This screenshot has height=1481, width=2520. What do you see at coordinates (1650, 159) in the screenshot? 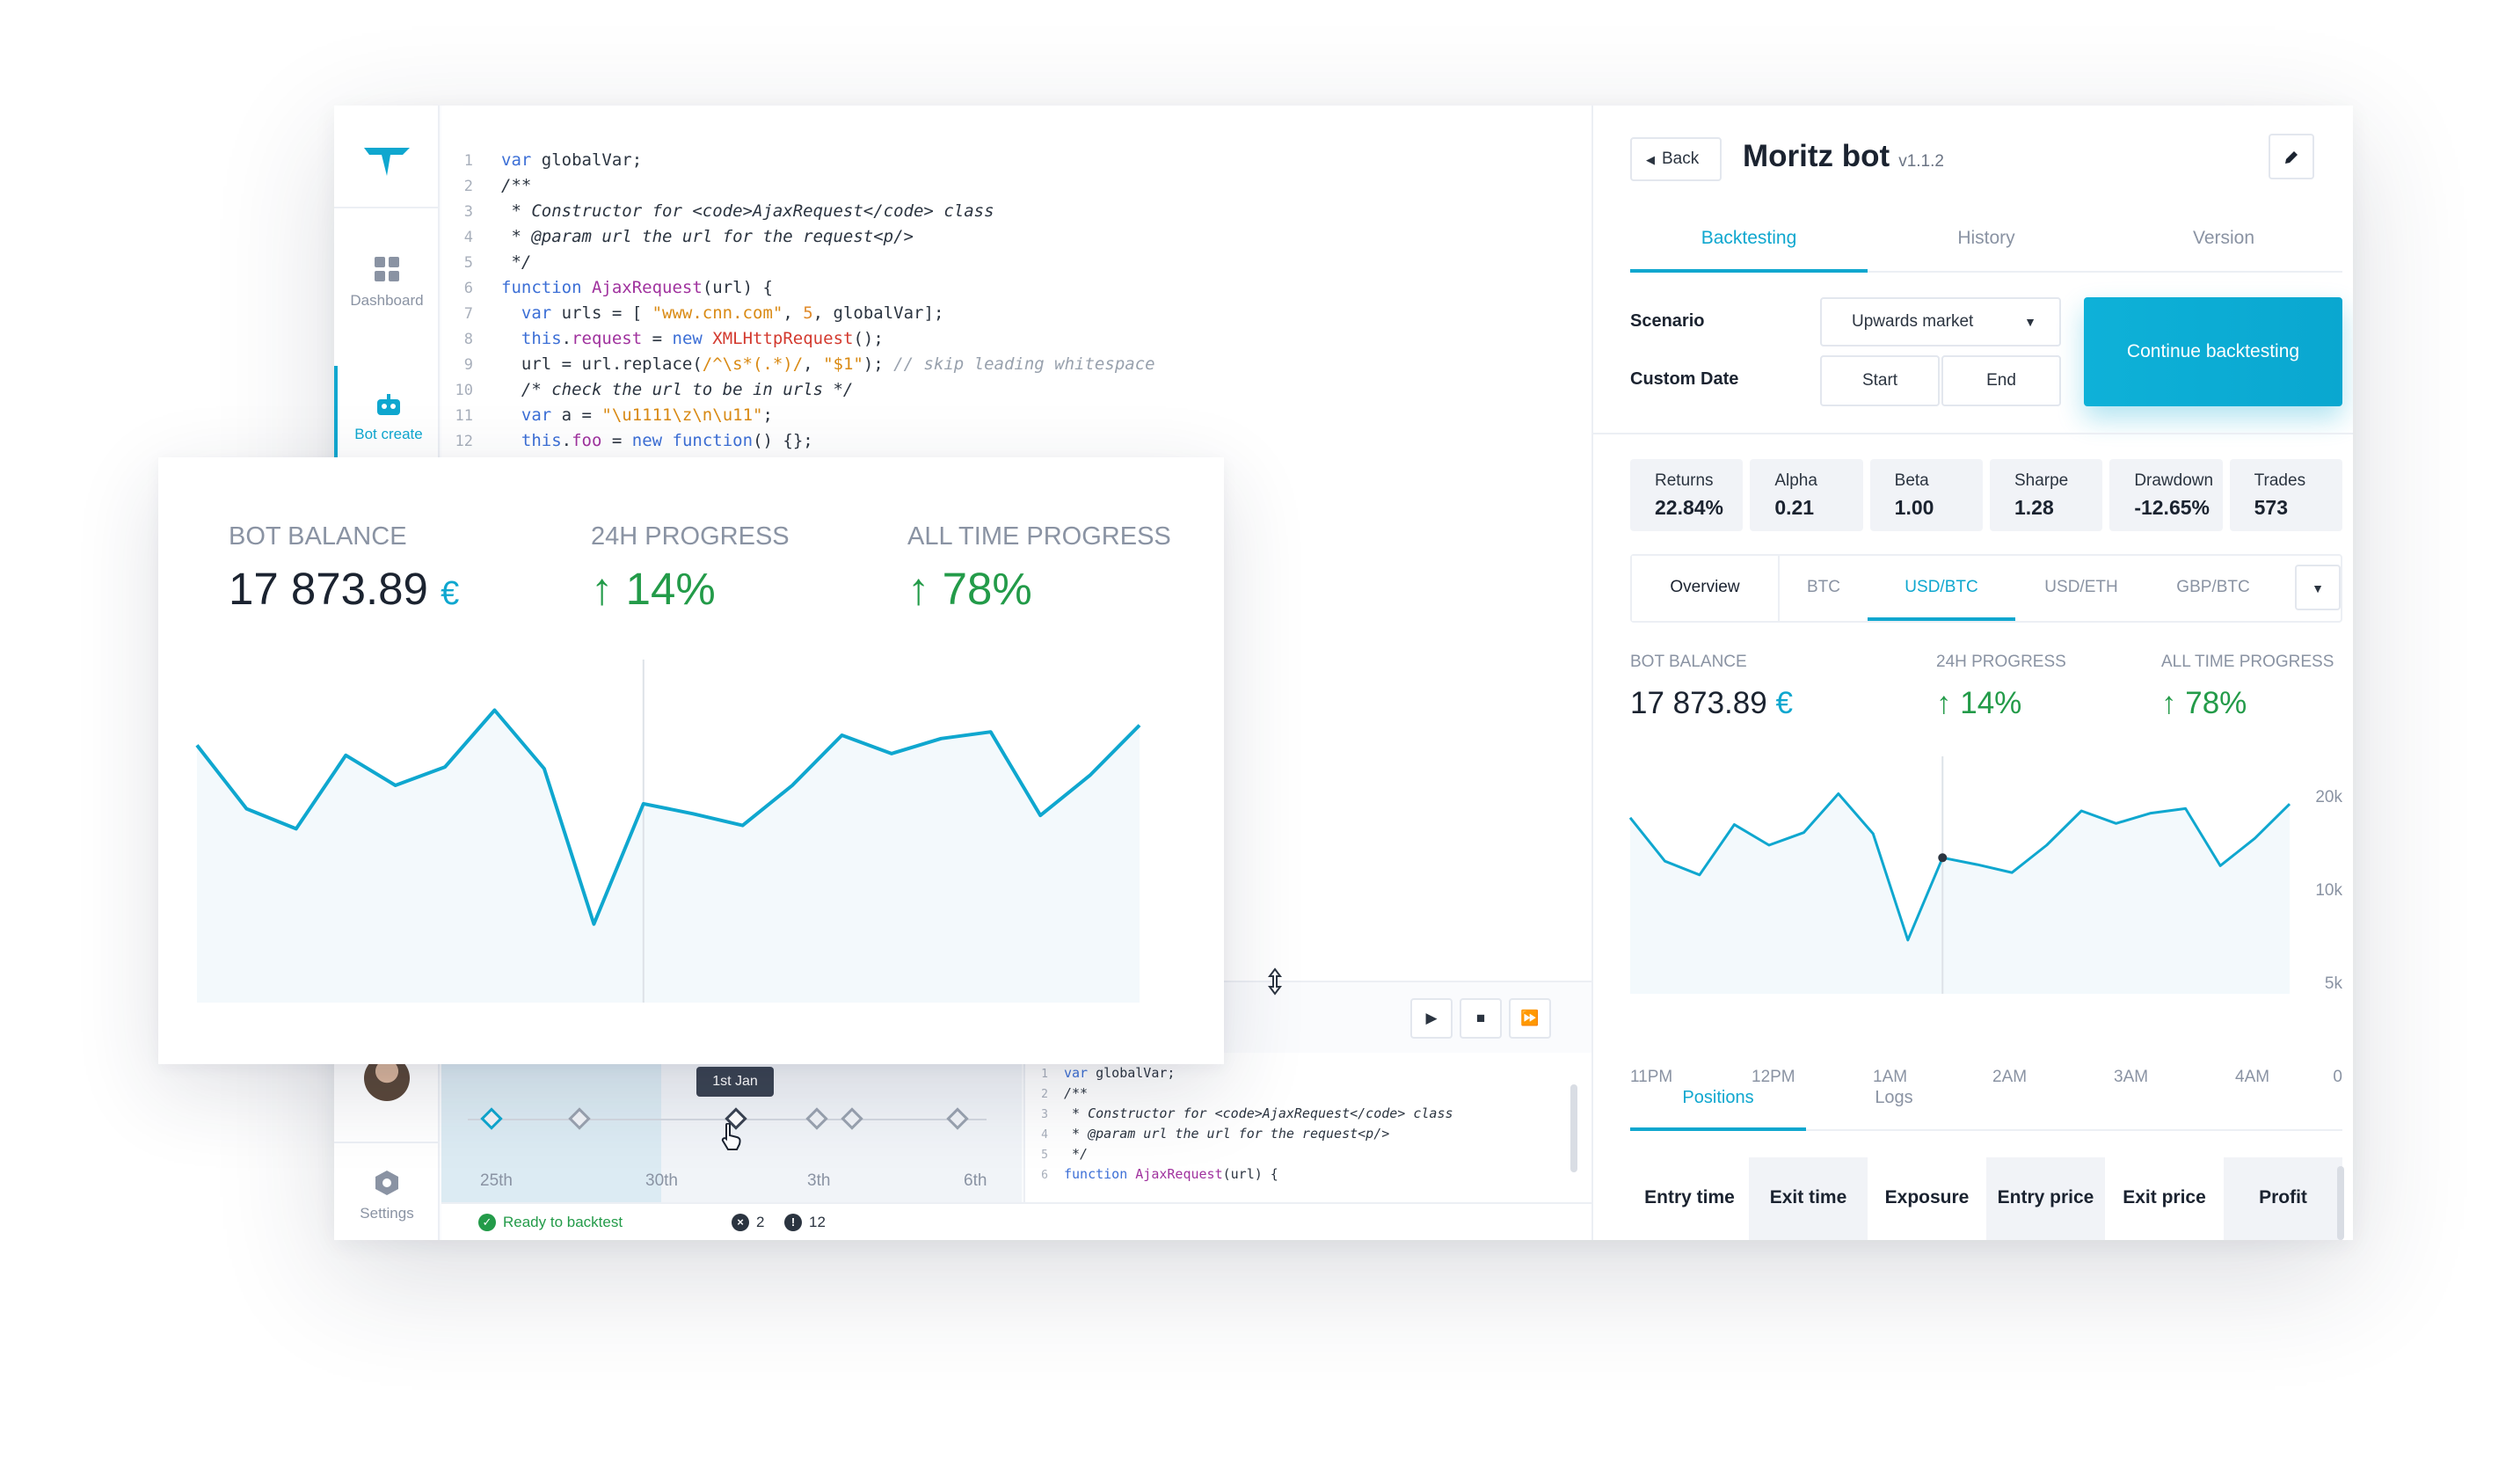
I see `caret-left-icon: ◀` at bounding box center [1650, 159].